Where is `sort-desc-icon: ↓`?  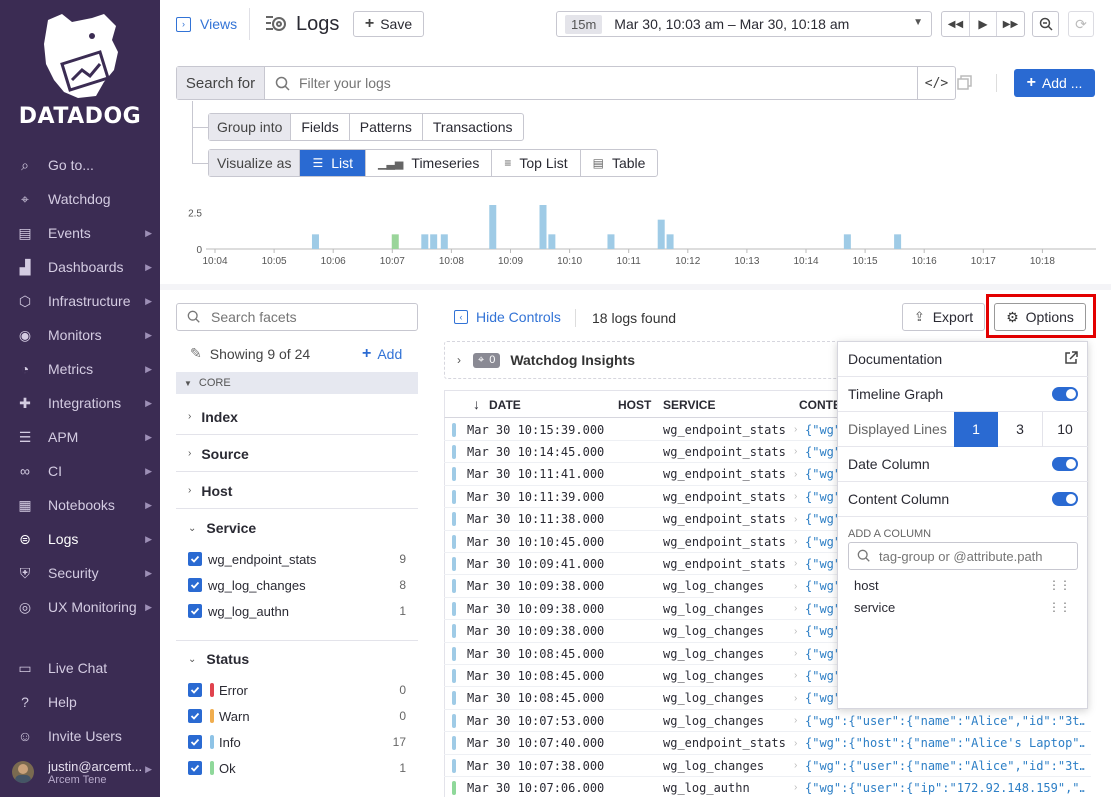
sort-desc-icon: ↓ is located at coordinates (476, 404).